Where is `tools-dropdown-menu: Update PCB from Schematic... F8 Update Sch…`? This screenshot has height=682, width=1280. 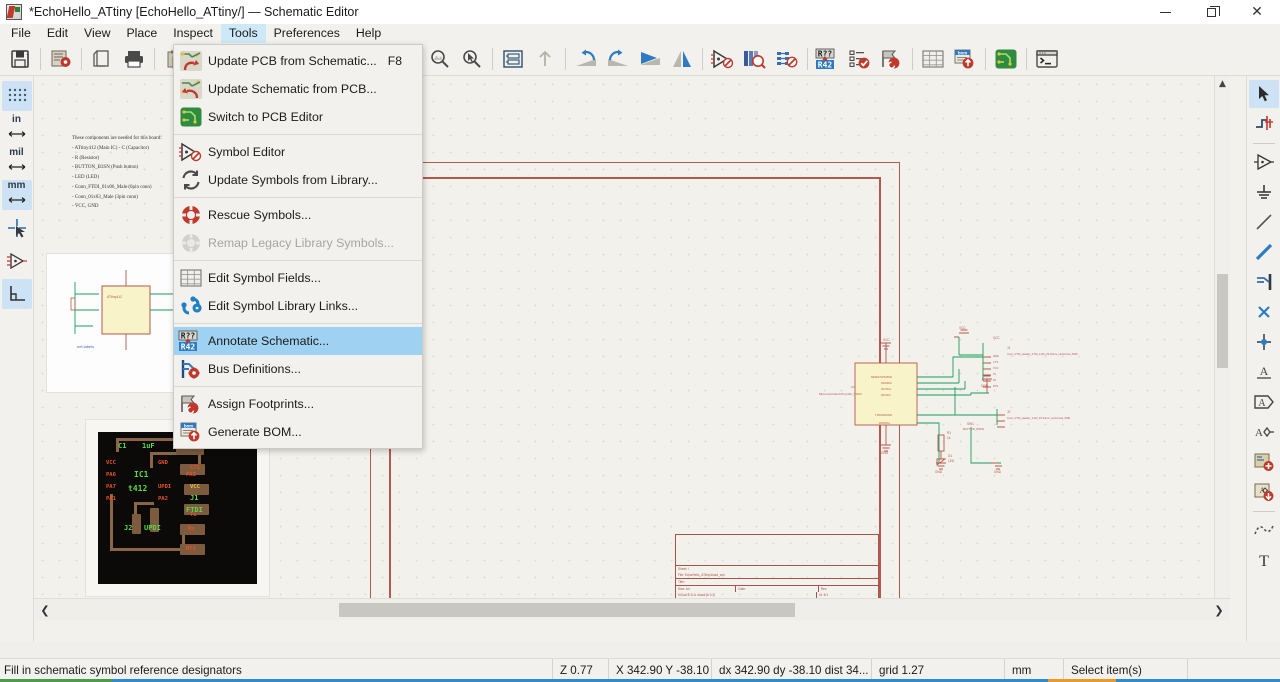
tools-dropdown-menu: Update PCB from Schematic... F8 Update Sch… is located at coordinates (298, 246).